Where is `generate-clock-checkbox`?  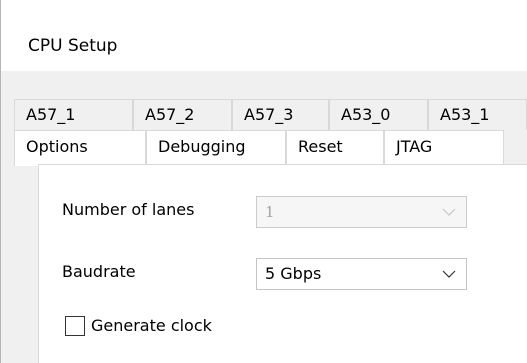
generate-clock-checkbox is located at coordinates (75, 326).